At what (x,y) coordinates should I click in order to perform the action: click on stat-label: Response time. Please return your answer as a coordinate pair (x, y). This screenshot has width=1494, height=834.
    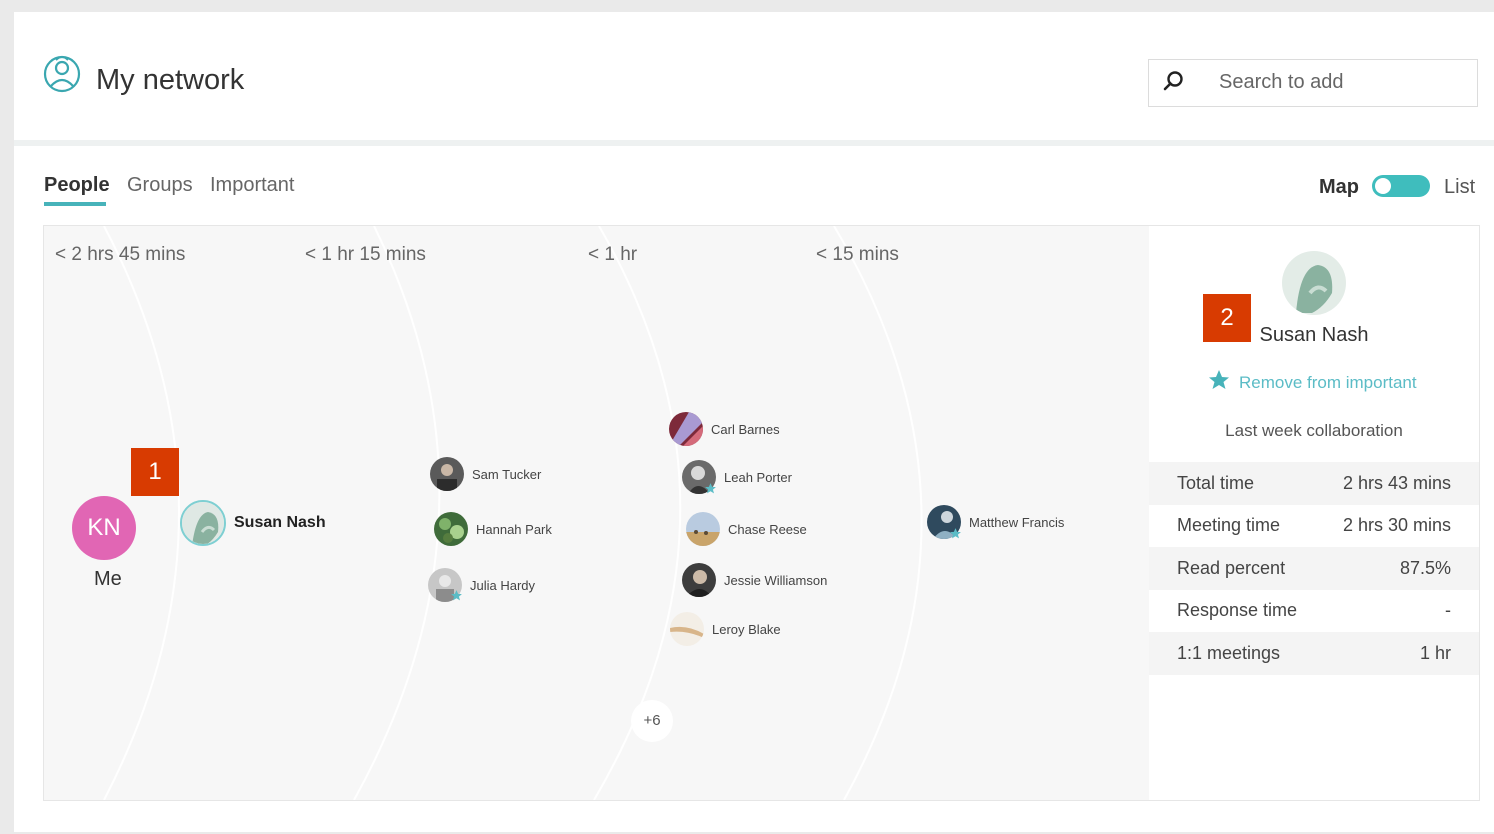
    Looking at the image, I should click on (1237, 610).